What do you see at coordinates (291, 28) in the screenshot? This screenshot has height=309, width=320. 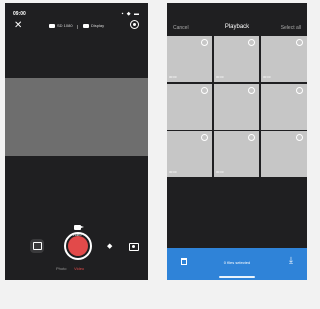 I see `select-all-button: Select all` at bounding box center [291, 28].